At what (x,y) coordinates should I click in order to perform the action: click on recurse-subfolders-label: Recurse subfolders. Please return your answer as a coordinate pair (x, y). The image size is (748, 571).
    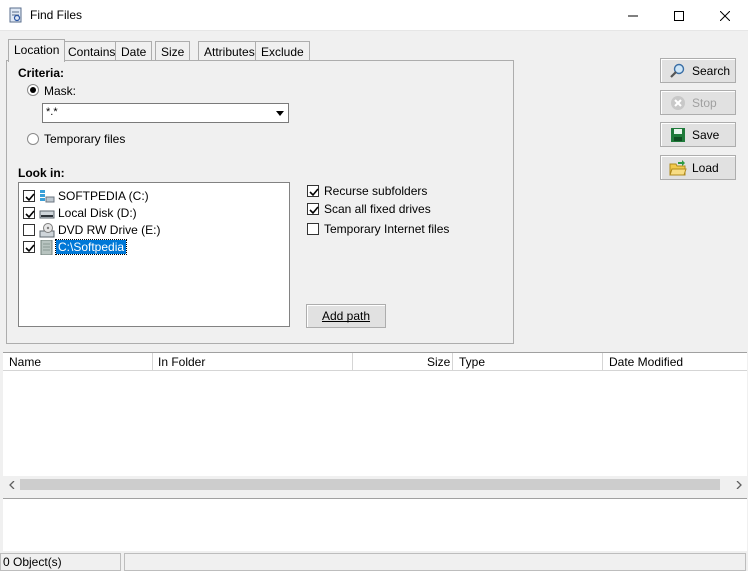
    Looking at the image, I should click on (376, 191).